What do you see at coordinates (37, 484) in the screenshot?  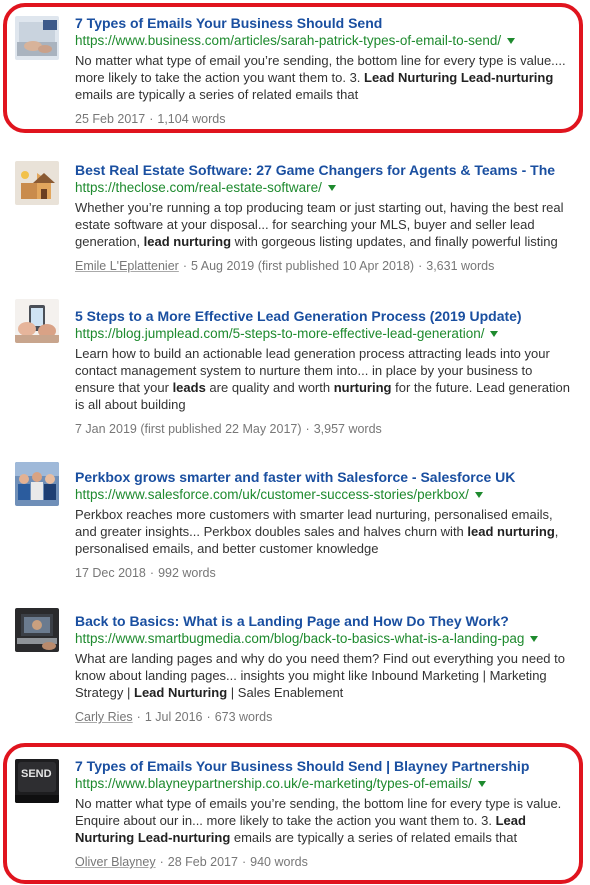 I see `team-photo-thumbnail` at bounding box center [37, 484].